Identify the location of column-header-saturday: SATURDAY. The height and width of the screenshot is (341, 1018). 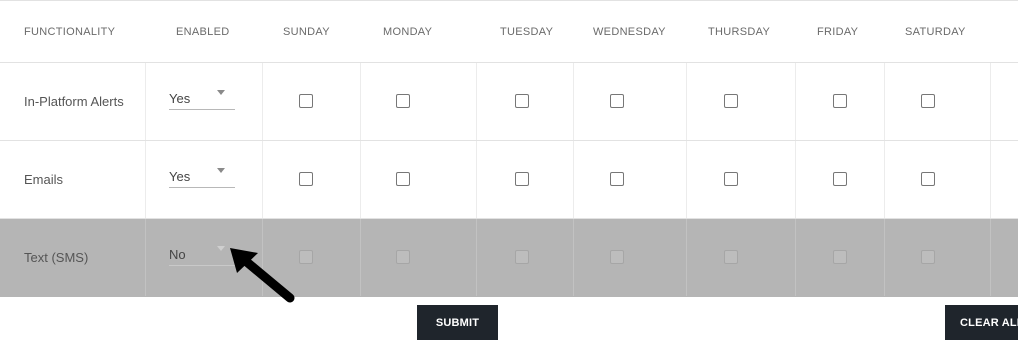
(935, 31).